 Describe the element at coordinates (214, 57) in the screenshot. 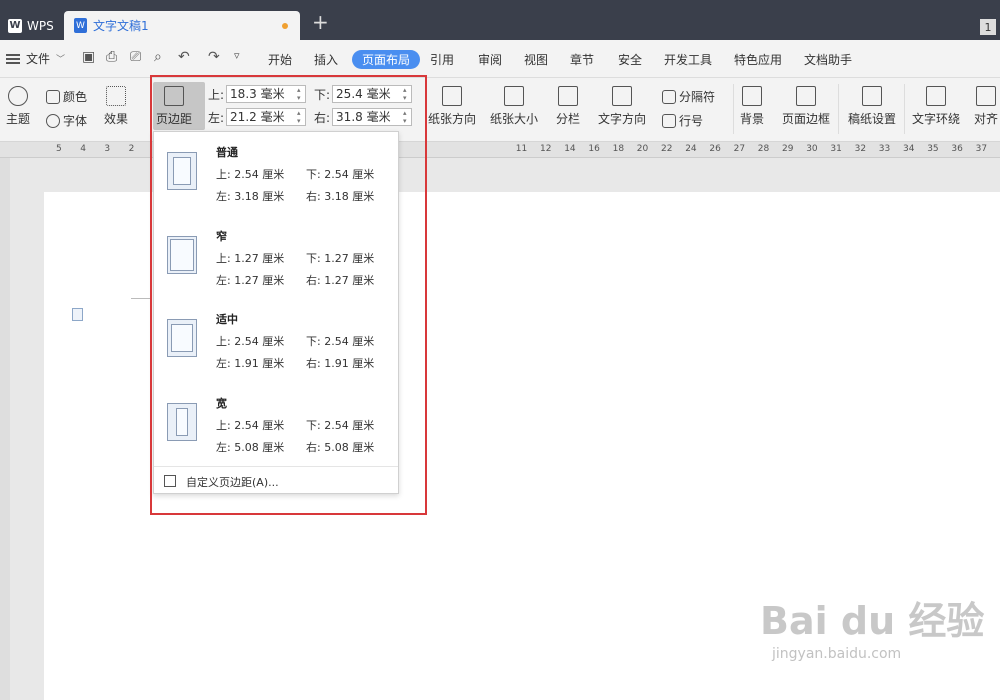

I see `redo-icon: ↷` at that location.